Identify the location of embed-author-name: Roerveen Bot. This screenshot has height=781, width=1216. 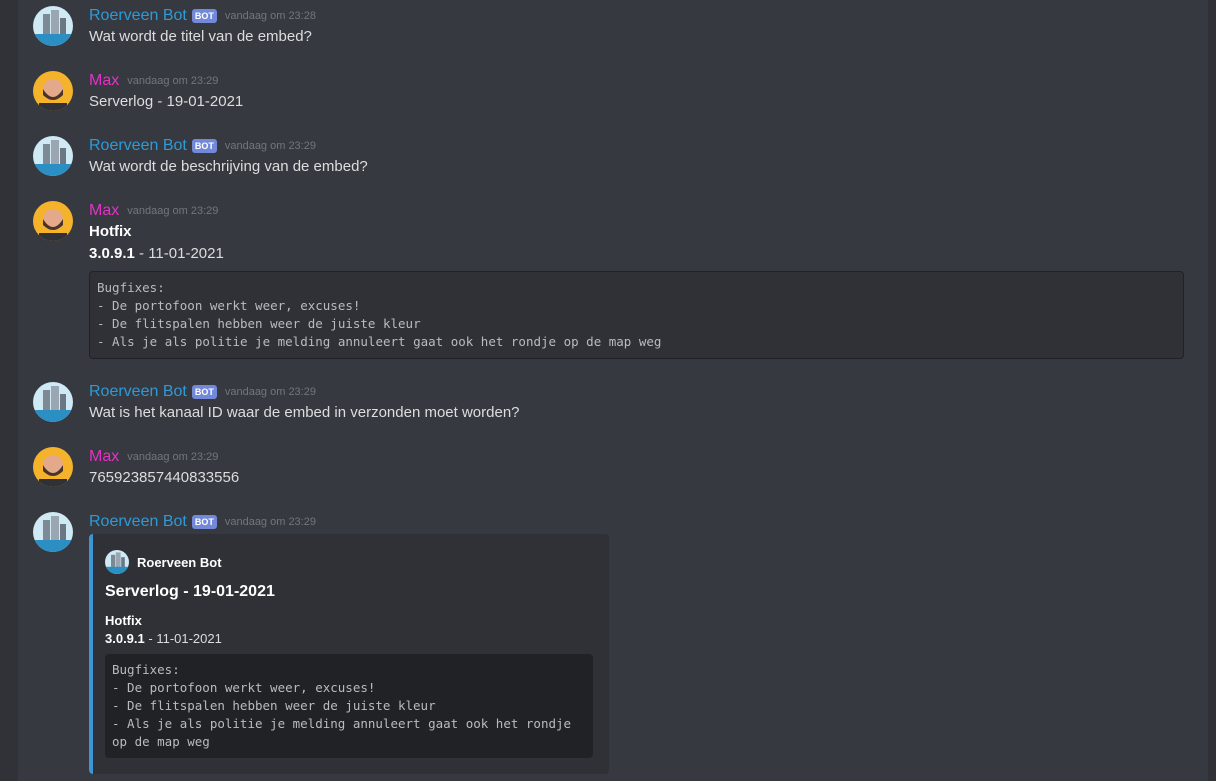
(179, 562).